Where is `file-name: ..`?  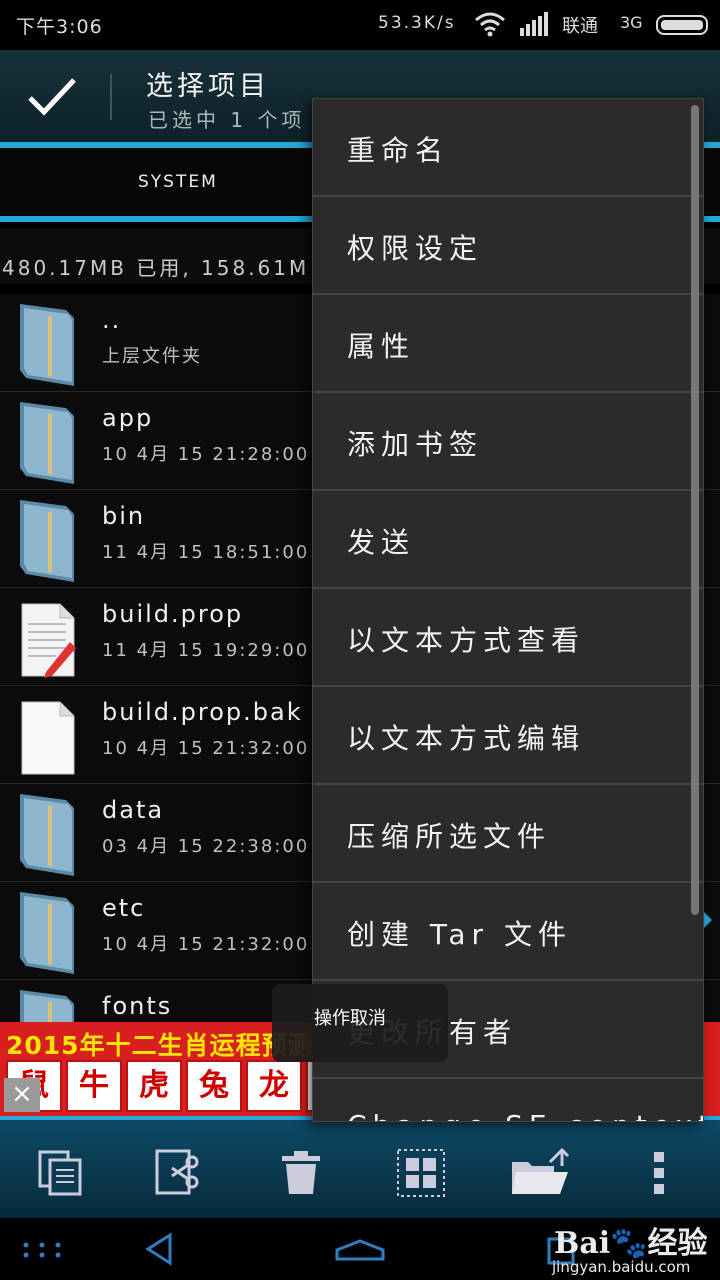
file-name: .. is located at coordinates (112, 320).